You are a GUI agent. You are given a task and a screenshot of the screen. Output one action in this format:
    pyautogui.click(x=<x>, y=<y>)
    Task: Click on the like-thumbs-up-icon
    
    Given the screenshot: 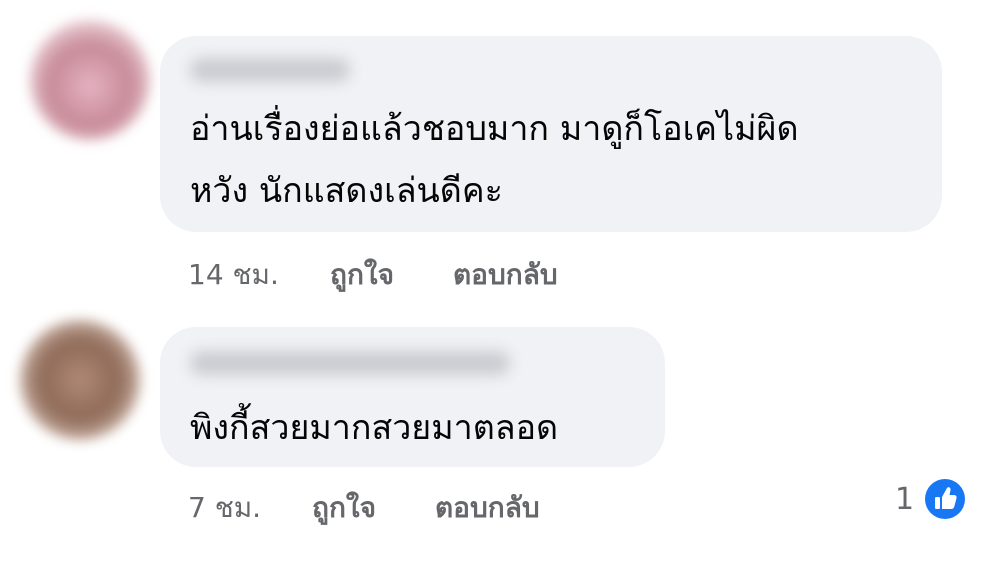 What is the action you would take?
    pyautogui.click(x=945, y=499)
    